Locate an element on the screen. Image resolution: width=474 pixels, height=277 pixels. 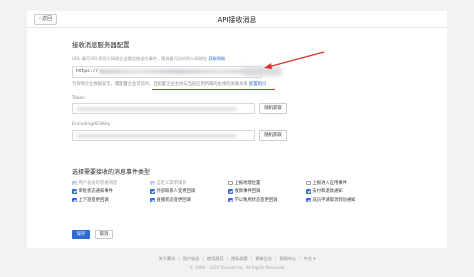
event-item: 用户发送的普通消息 is located at coordinates (111, 183).